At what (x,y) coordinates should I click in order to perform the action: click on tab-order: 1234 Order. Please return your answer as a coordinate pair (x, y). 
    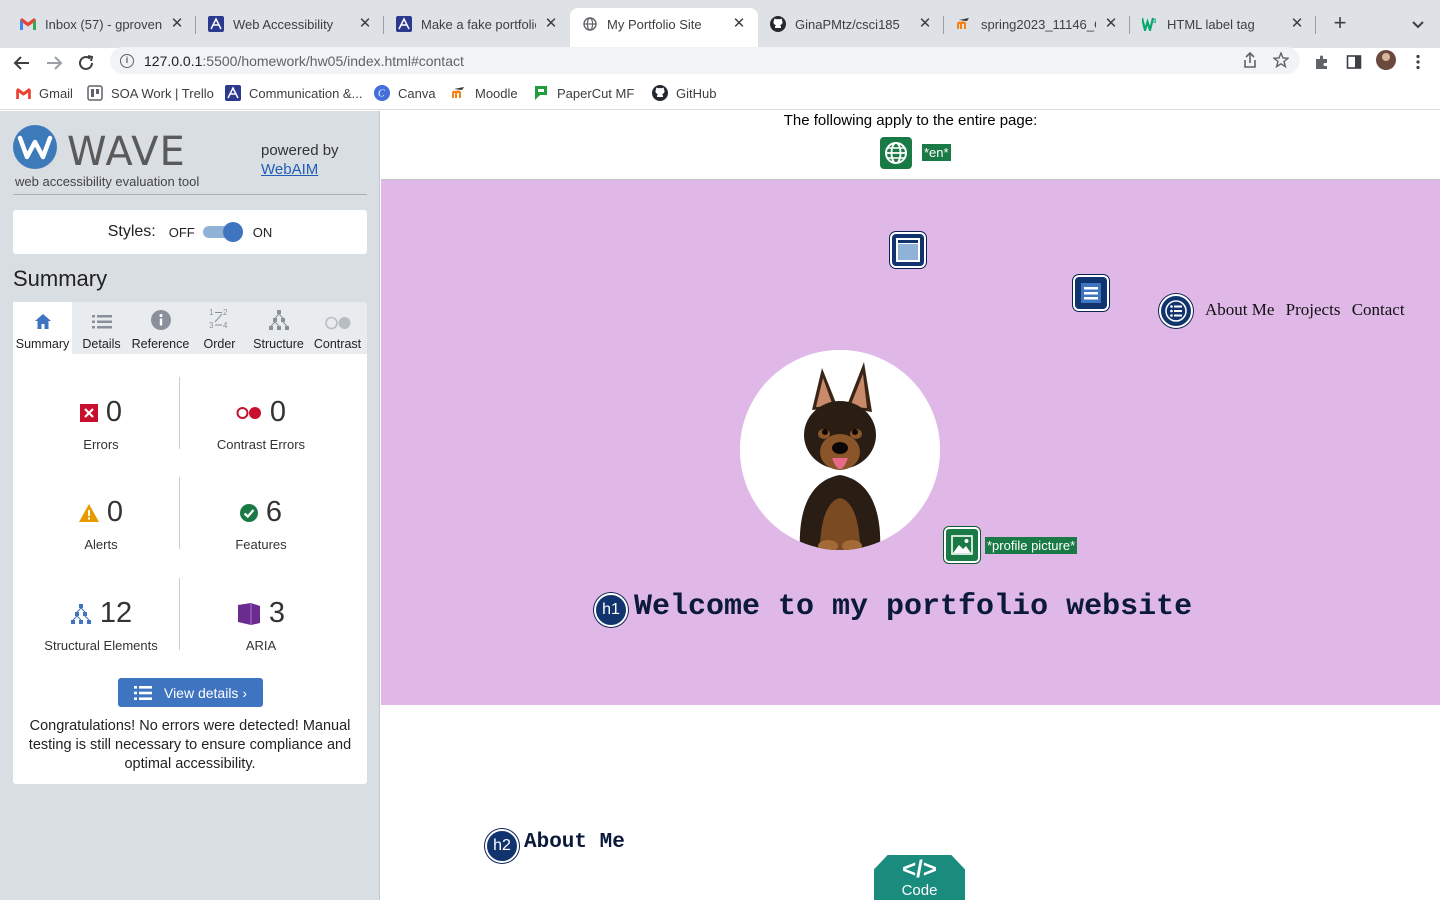
    Looking at the image, I should click on (219, 328).